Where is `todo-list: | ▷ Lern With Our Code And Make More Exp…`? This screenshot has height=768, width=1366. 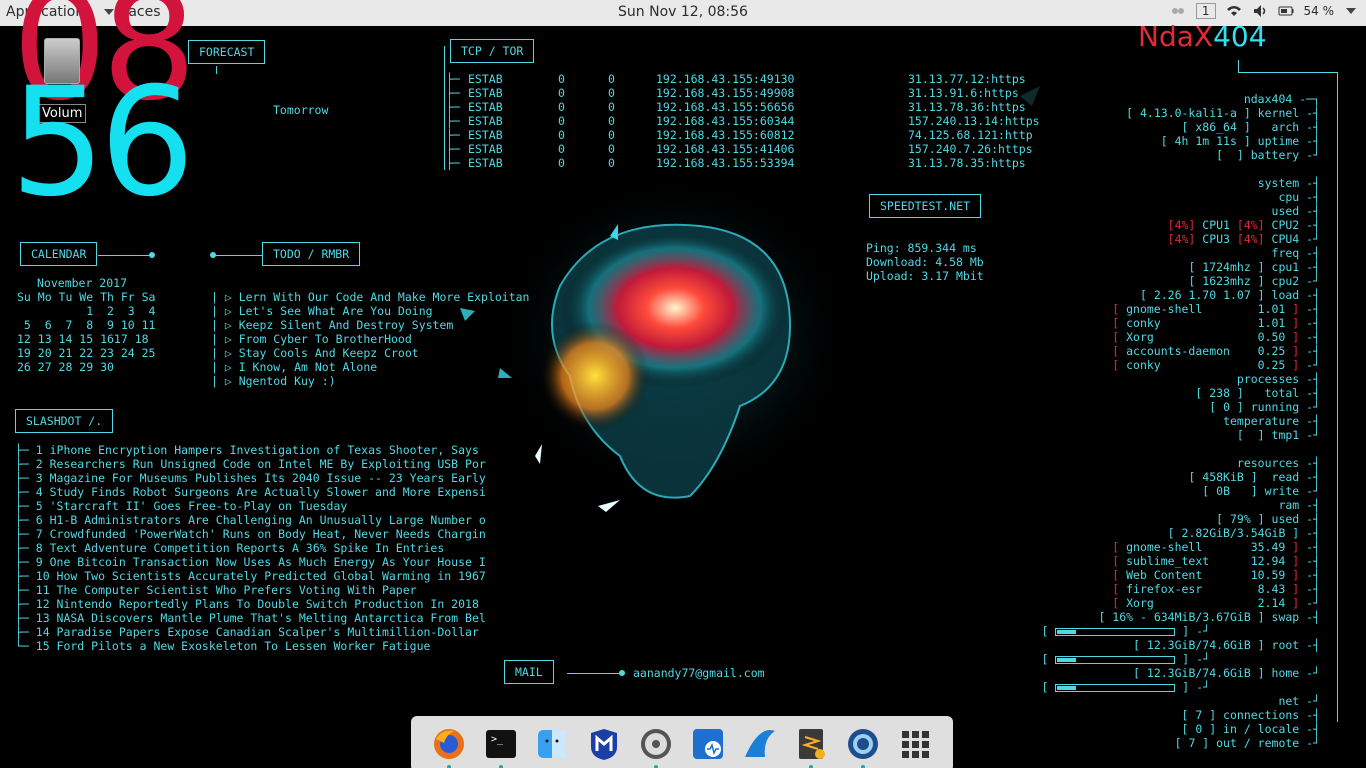 todo-list: | ▷ Lern With Our Code And Make More Exp… is located at coordinates (370, 339).